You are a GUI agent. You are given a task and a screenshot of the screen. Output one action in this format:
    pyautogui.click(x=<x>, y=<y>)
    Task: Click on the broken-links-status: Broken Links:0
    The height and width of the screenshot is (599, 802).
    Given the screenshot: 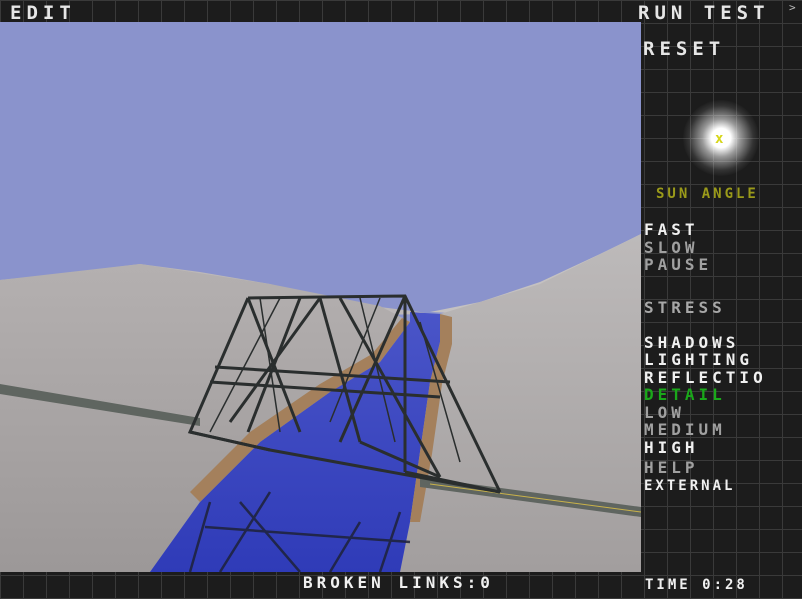 What is the action you would take?
    pyautogui.click(x=398, y=582)
    